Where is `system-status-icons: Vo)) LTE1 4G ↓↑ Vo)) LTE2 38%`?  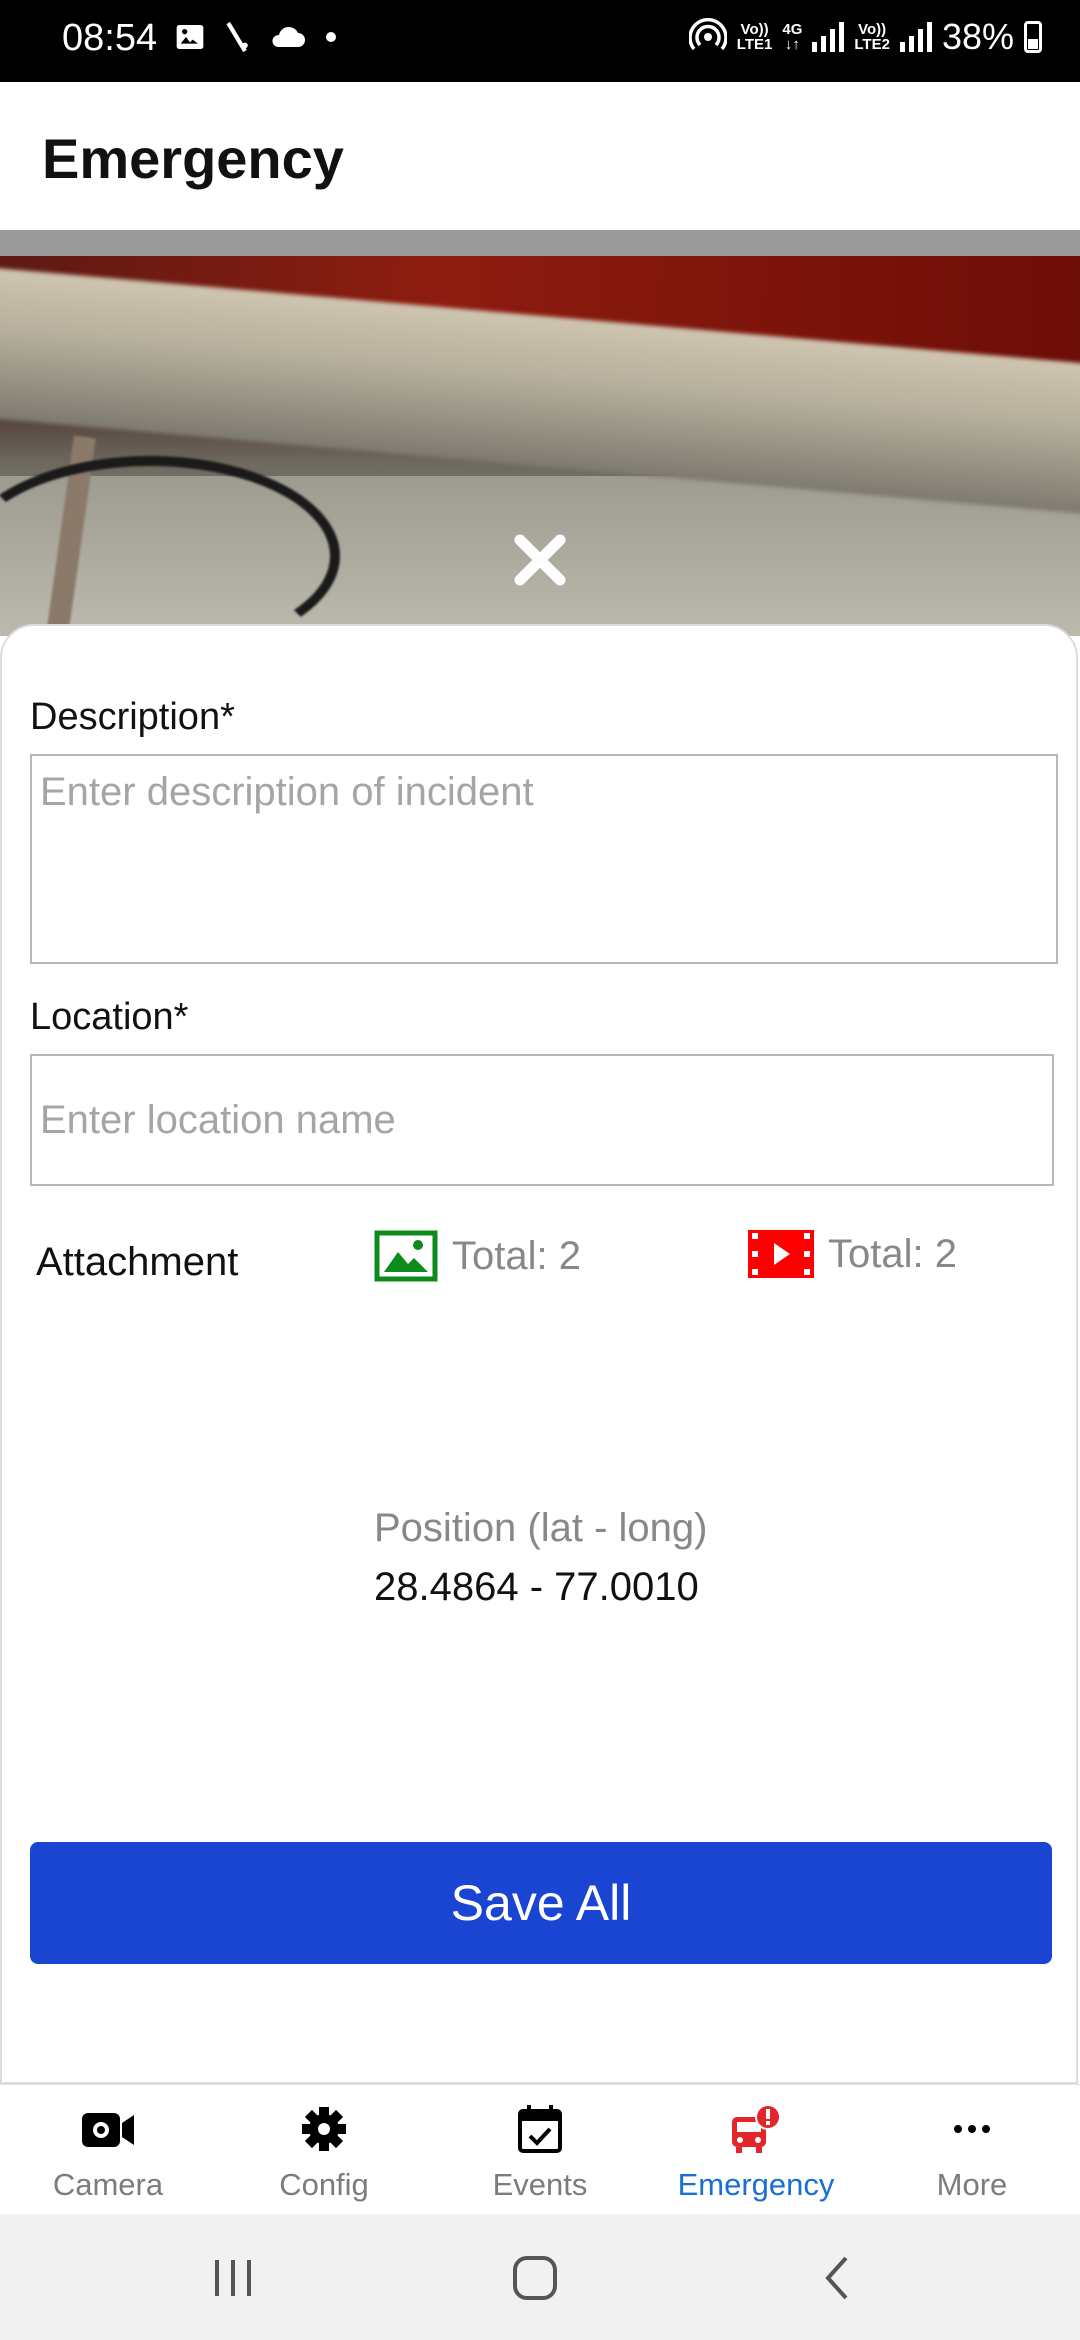 system-status-icons: Vo)) LTE1 4G ↓↑ Vo)) LTE2 38% is located at coordinates (865, 37).